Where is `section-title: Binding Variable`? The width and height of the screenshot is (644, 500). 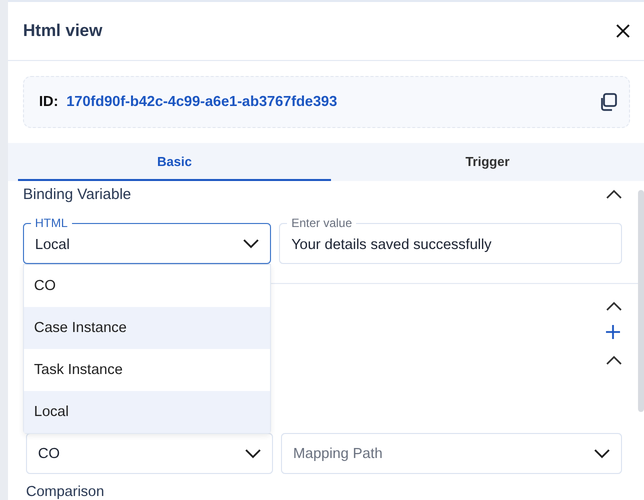 section-title: Binding Variable is located at coordinates (77, 194).